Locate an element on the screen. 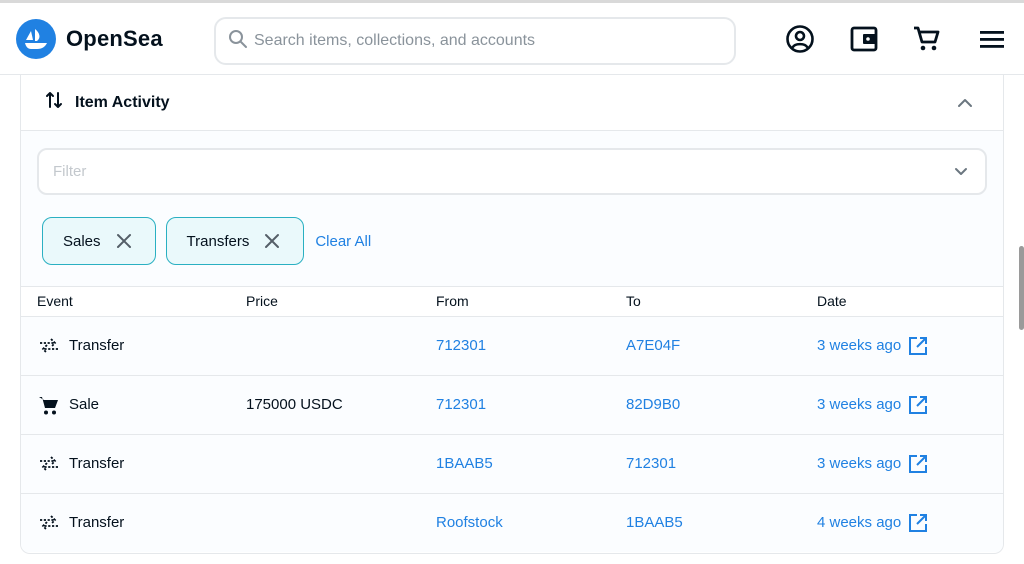 The width and height of the screenshot is (1024, 564). page-scrollbar is located at coordinates (1021, 288).